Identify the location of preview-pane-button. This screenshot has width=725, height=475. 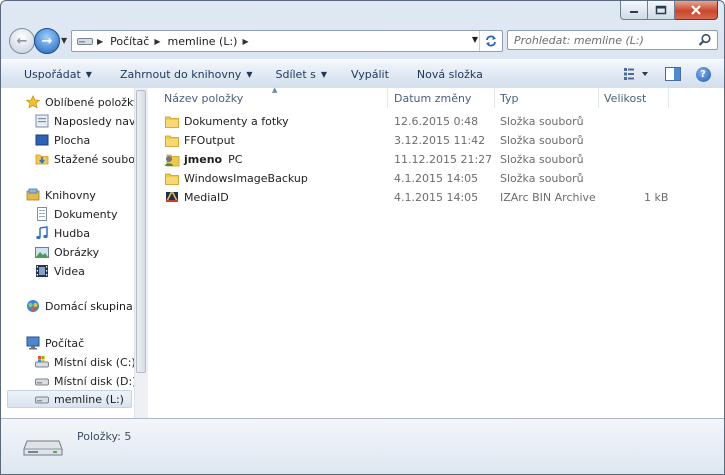
(673, 74).